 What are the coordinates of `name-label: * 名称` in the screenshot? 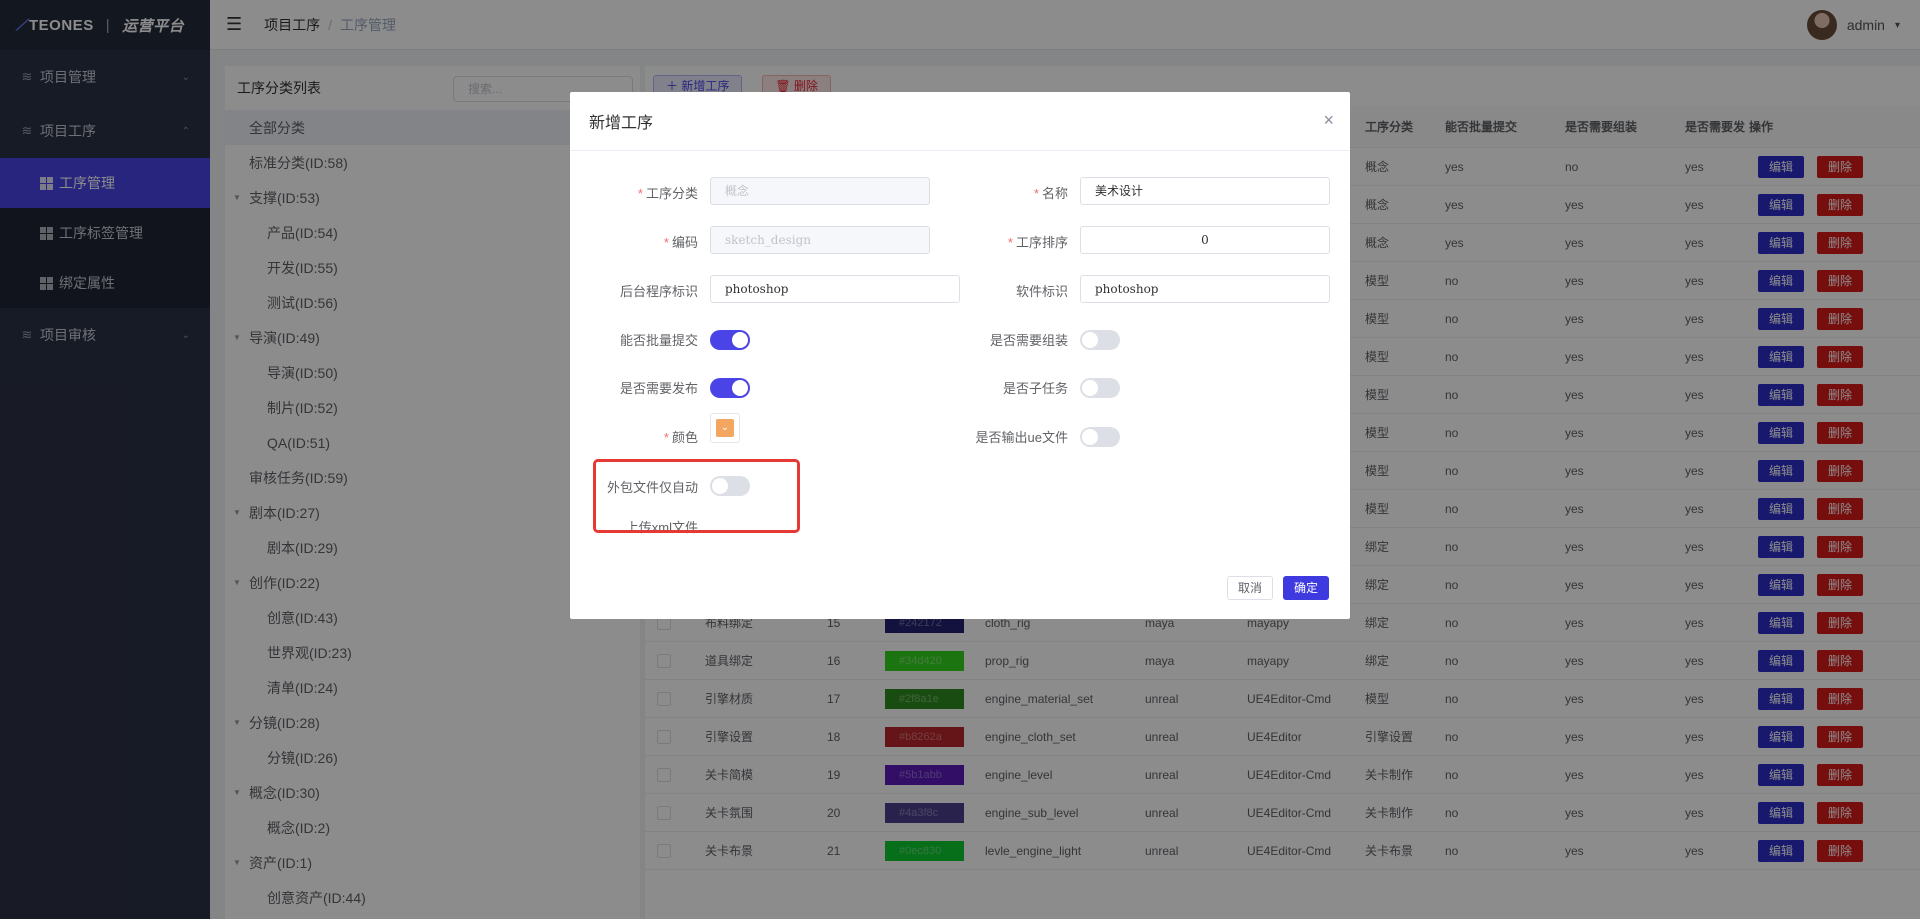 It's located at (1050, 193).